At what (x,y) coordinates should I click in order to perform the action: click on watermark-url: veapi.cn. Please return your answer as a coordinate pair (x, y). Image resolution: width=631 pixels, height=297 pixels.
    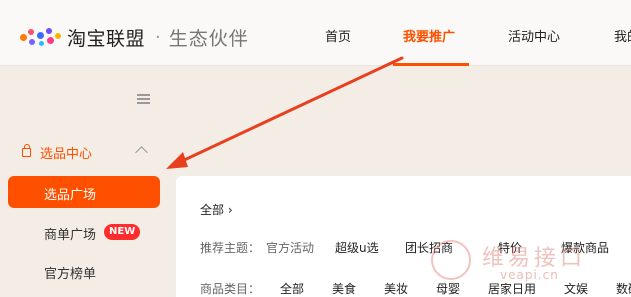
    Looking at the image, I should click on (529, 275).